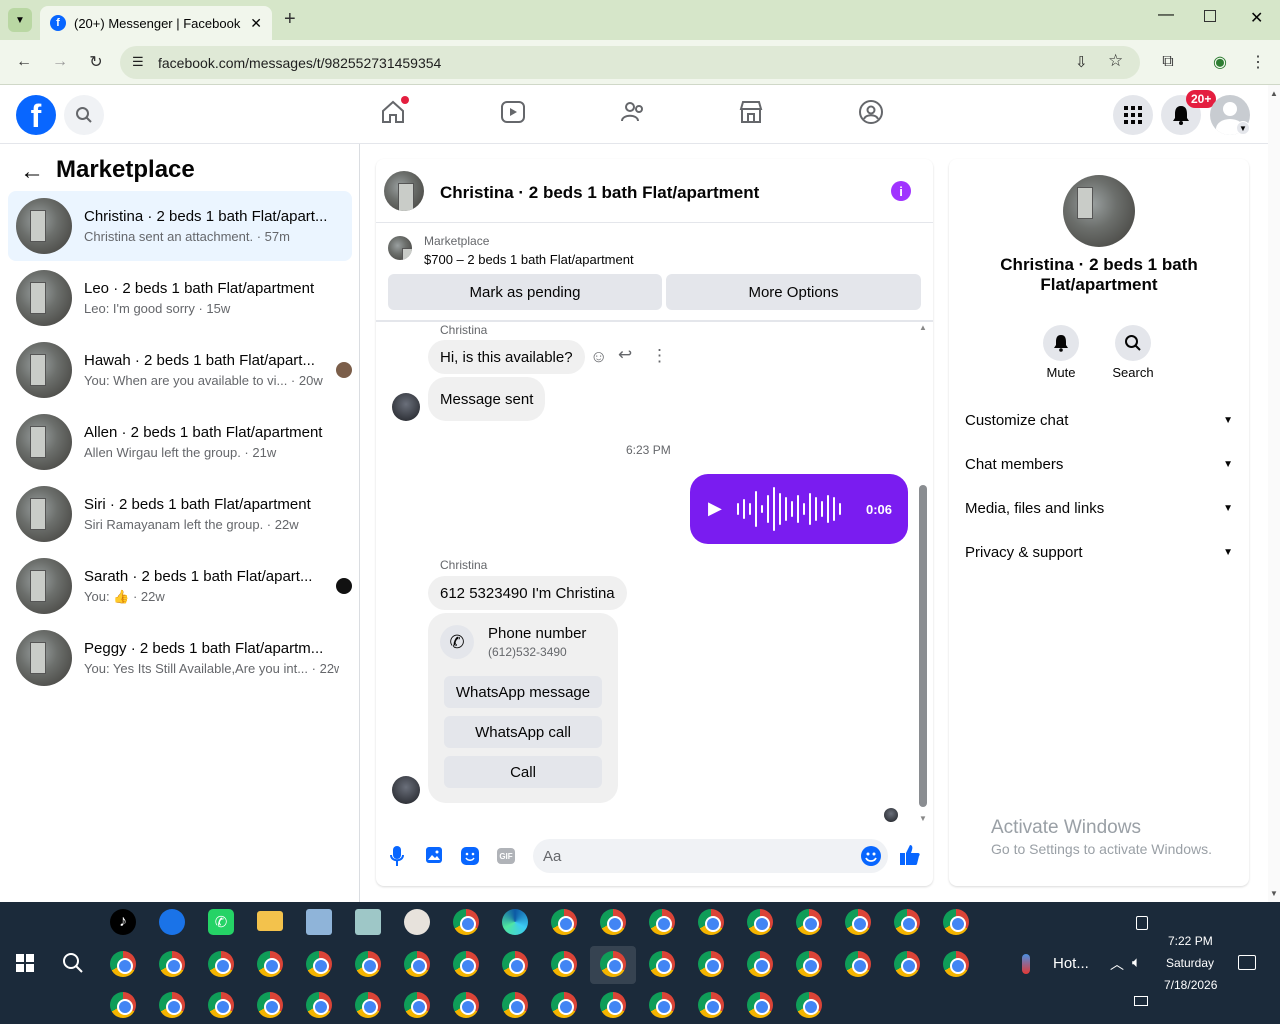 The width and height of the screenshot is (1280, 1024). Describe the element at coordinates (1133, 343) in the screenshot. I see `search-in-chat-button` at that location.